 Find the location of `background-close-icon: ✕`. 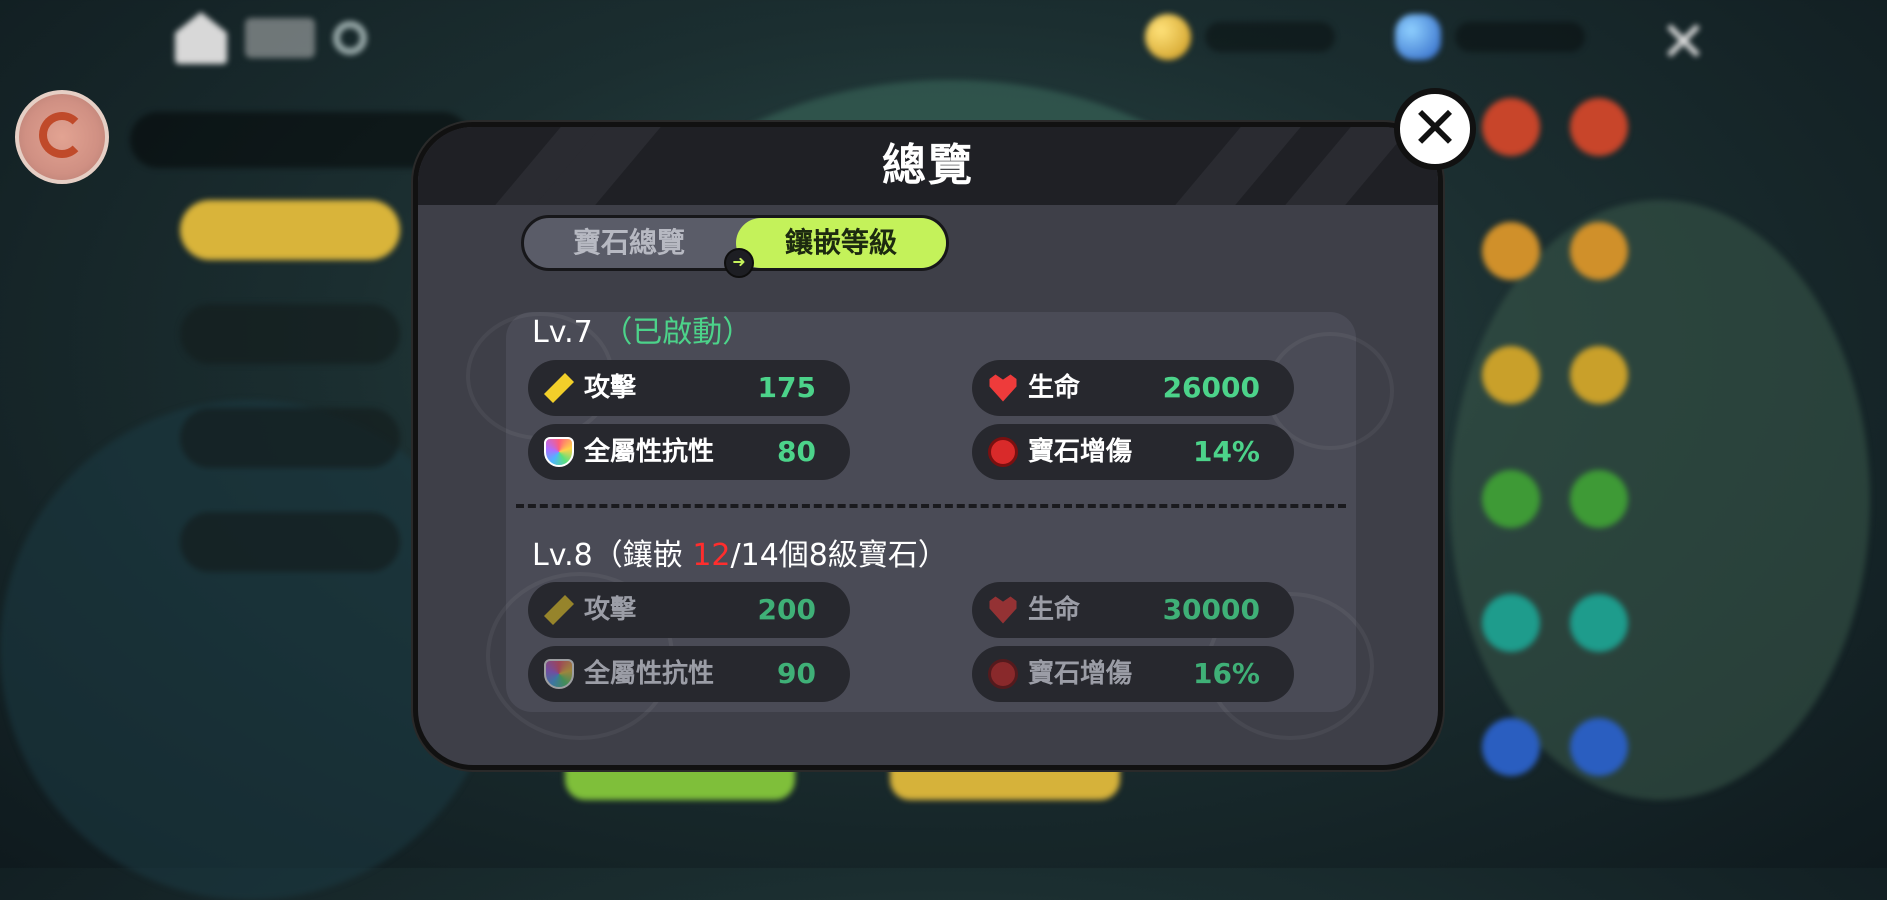

background-close-icon: ✕ is located at coordinates (1683, 42).